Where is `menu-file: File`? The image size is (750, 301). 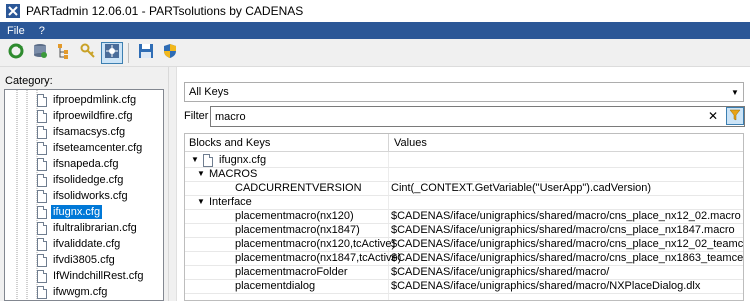 menu-file: File is located at coordinates (16, 31).